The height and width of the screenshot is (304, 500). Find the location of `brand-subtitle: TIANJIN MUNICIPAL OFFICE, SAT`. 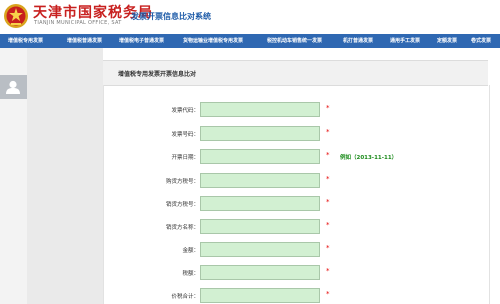

brand-subtitle: TIANJIN MUNICIPAL OFFICE, SAT is located at coordinates (78, 23).